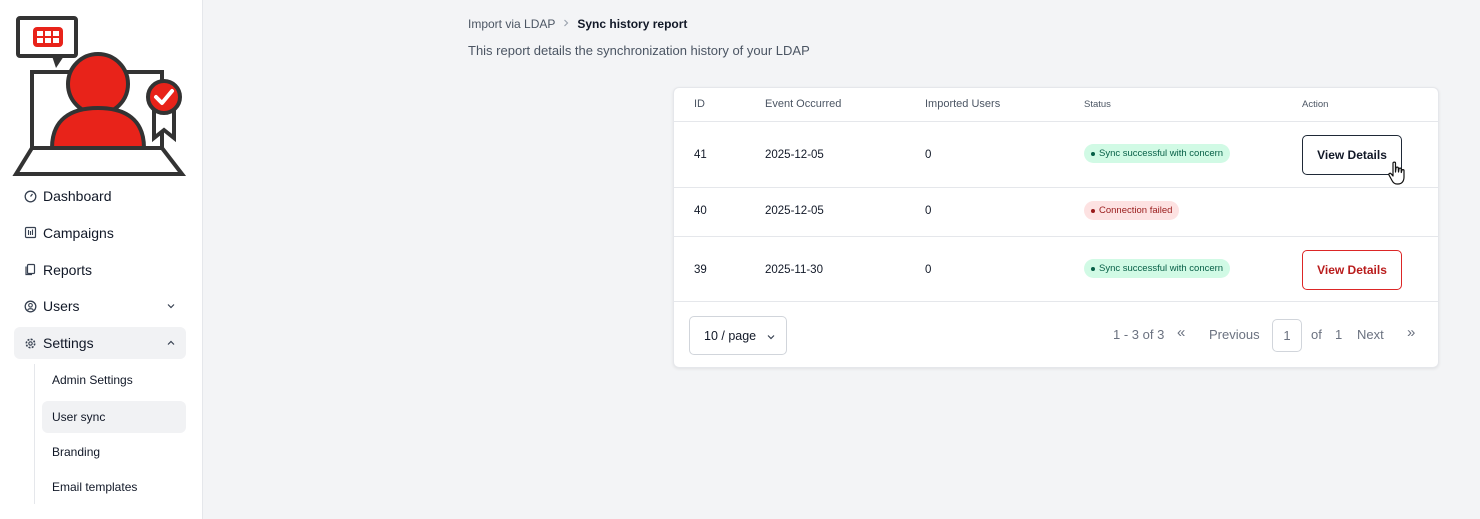  Describe the element at coordinates (171, 343) in the screenshot. I see `chevron-up-icon` at that location.